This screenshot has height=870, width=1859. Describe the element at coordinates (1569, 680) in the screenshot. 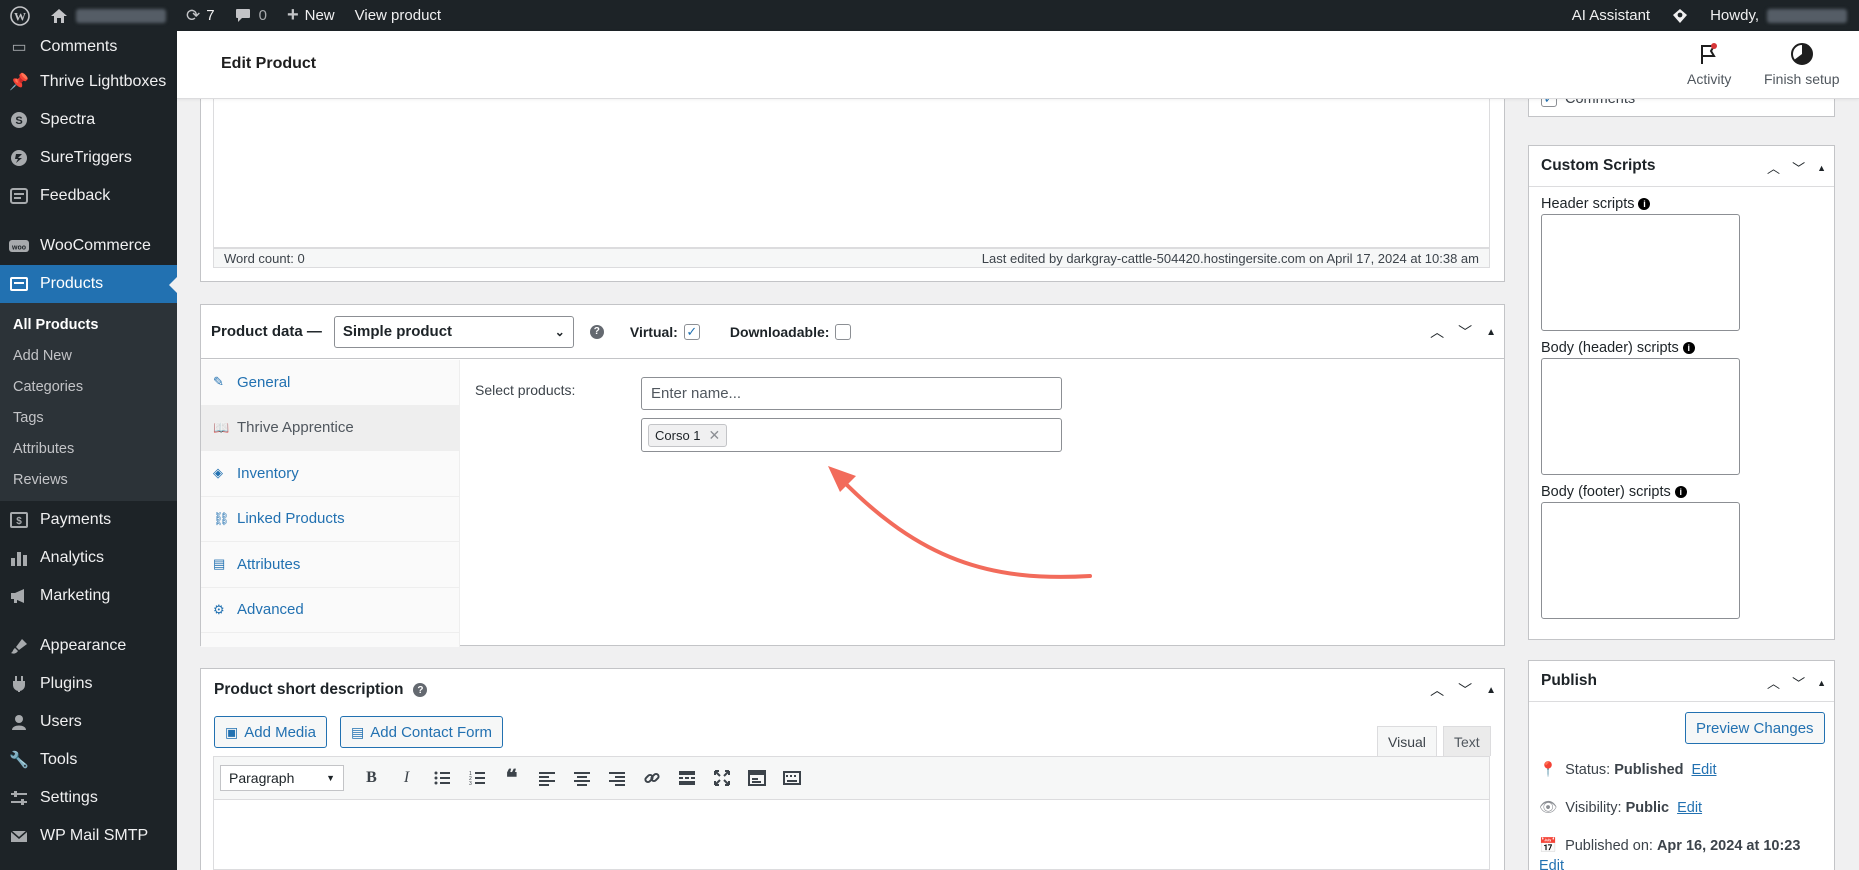

I see `publish-title: Publish` at that location.